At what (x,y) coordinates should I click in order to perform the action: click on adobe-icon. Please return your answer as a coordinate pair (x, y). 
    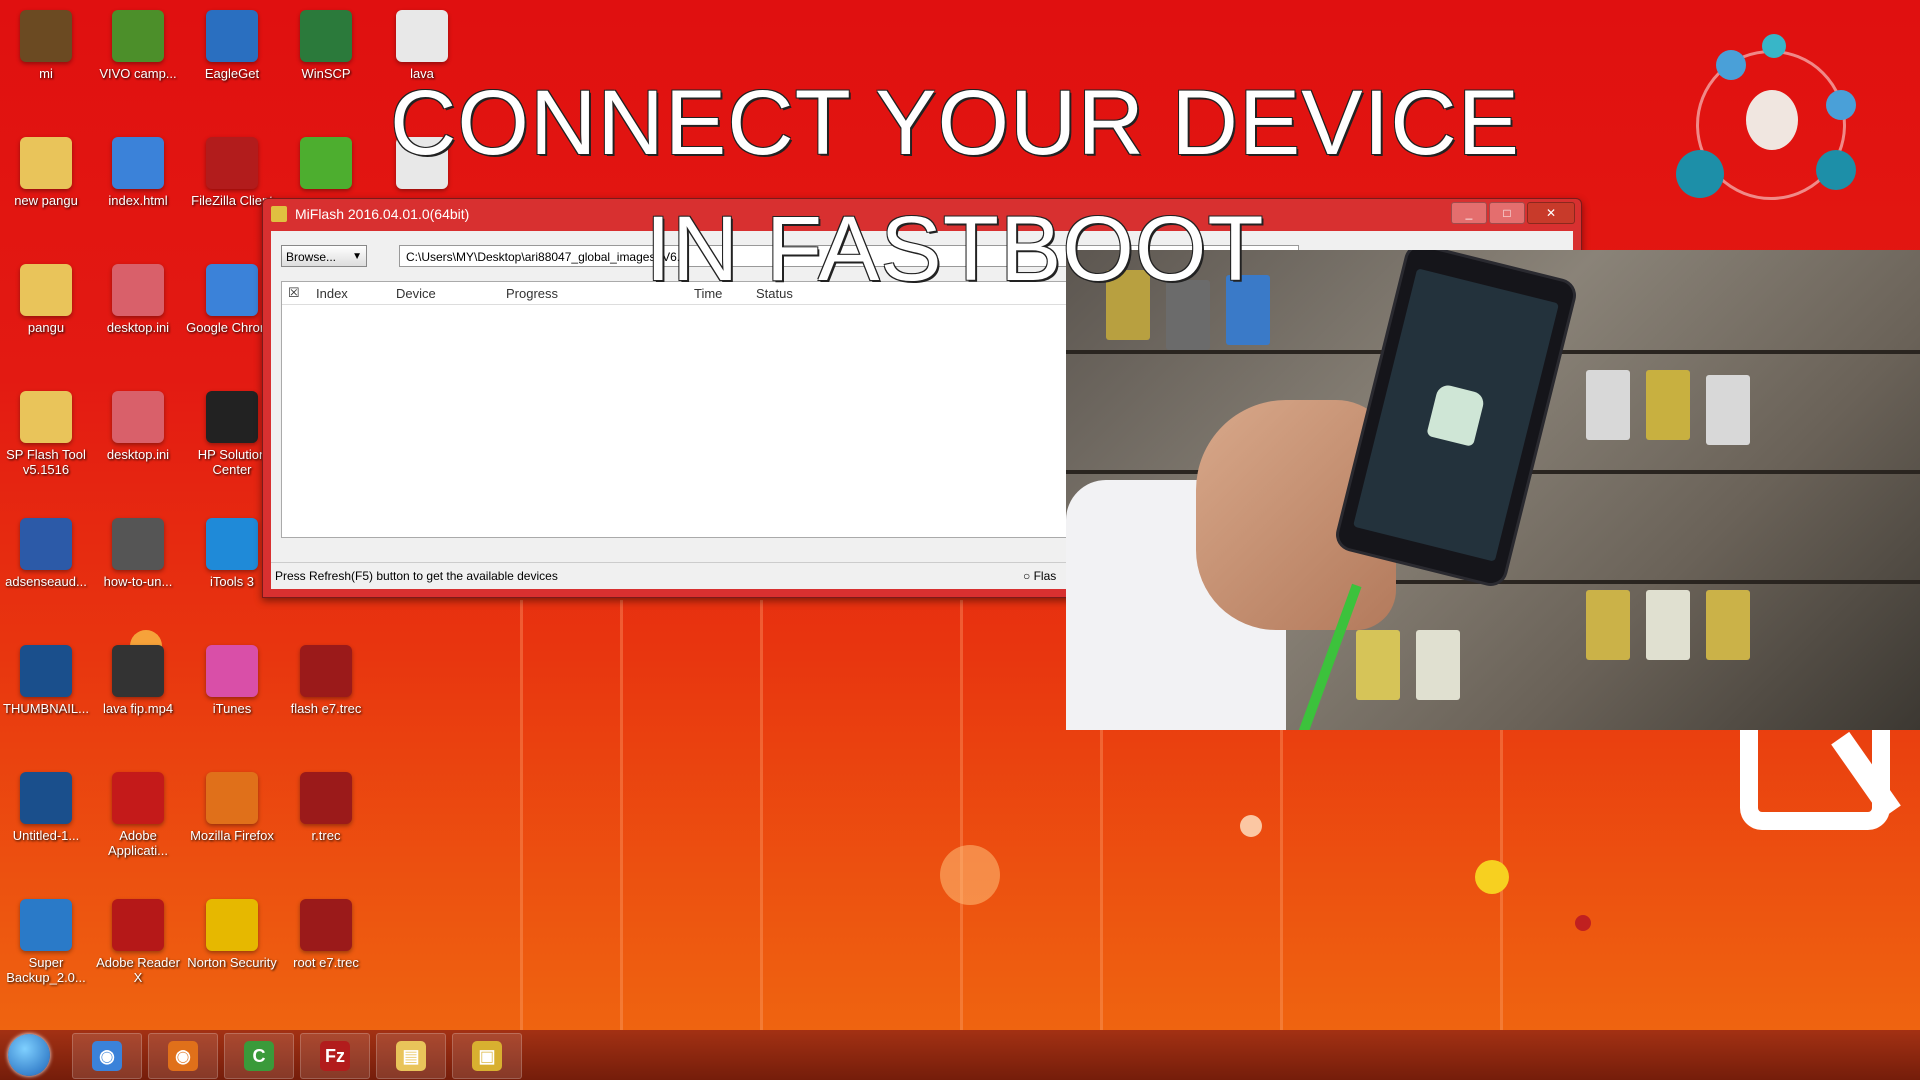
    Looking at the image, I should click on (138, 798).